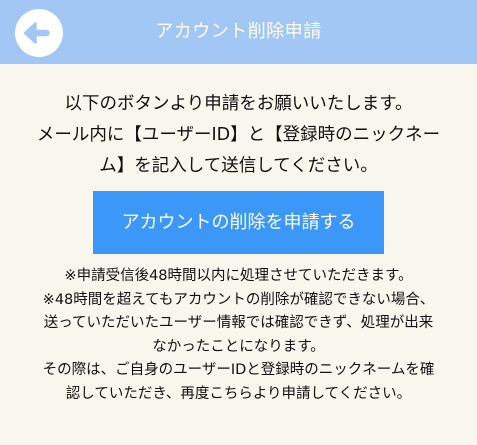 The width and height of the screenshot is (477, 445). Describe the element at coordinates (238, 276) in the screenshot. I see `notes-line: ※申請受信後48時間以内に処理させていただきます。` at that location.